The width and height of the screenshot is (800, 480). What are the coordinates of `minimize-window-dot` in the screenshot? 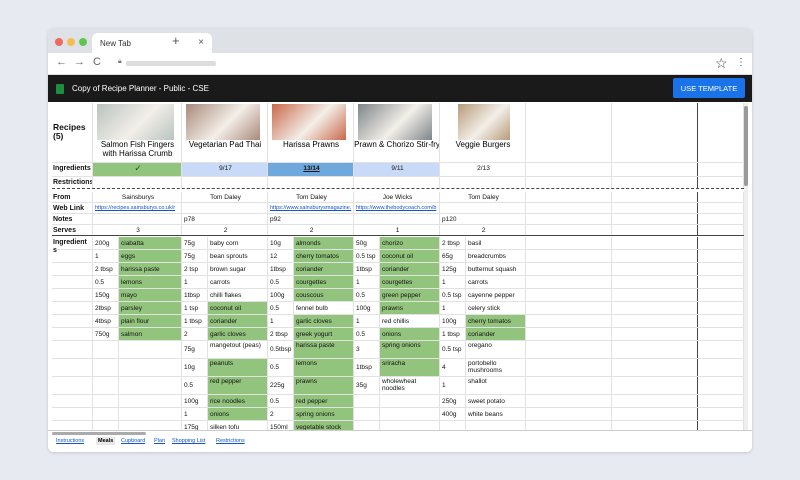 It's located at (71, 42).